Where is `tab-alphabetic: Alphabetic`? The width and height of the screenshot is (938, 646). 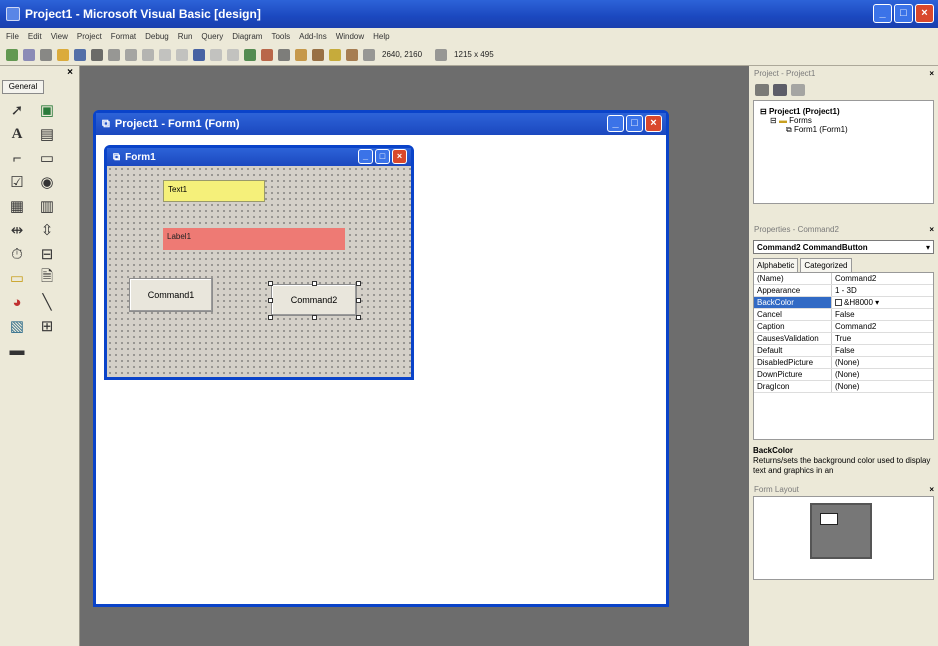
tab-alphabetic: Alphabetic is located at coordinates (776, 265).